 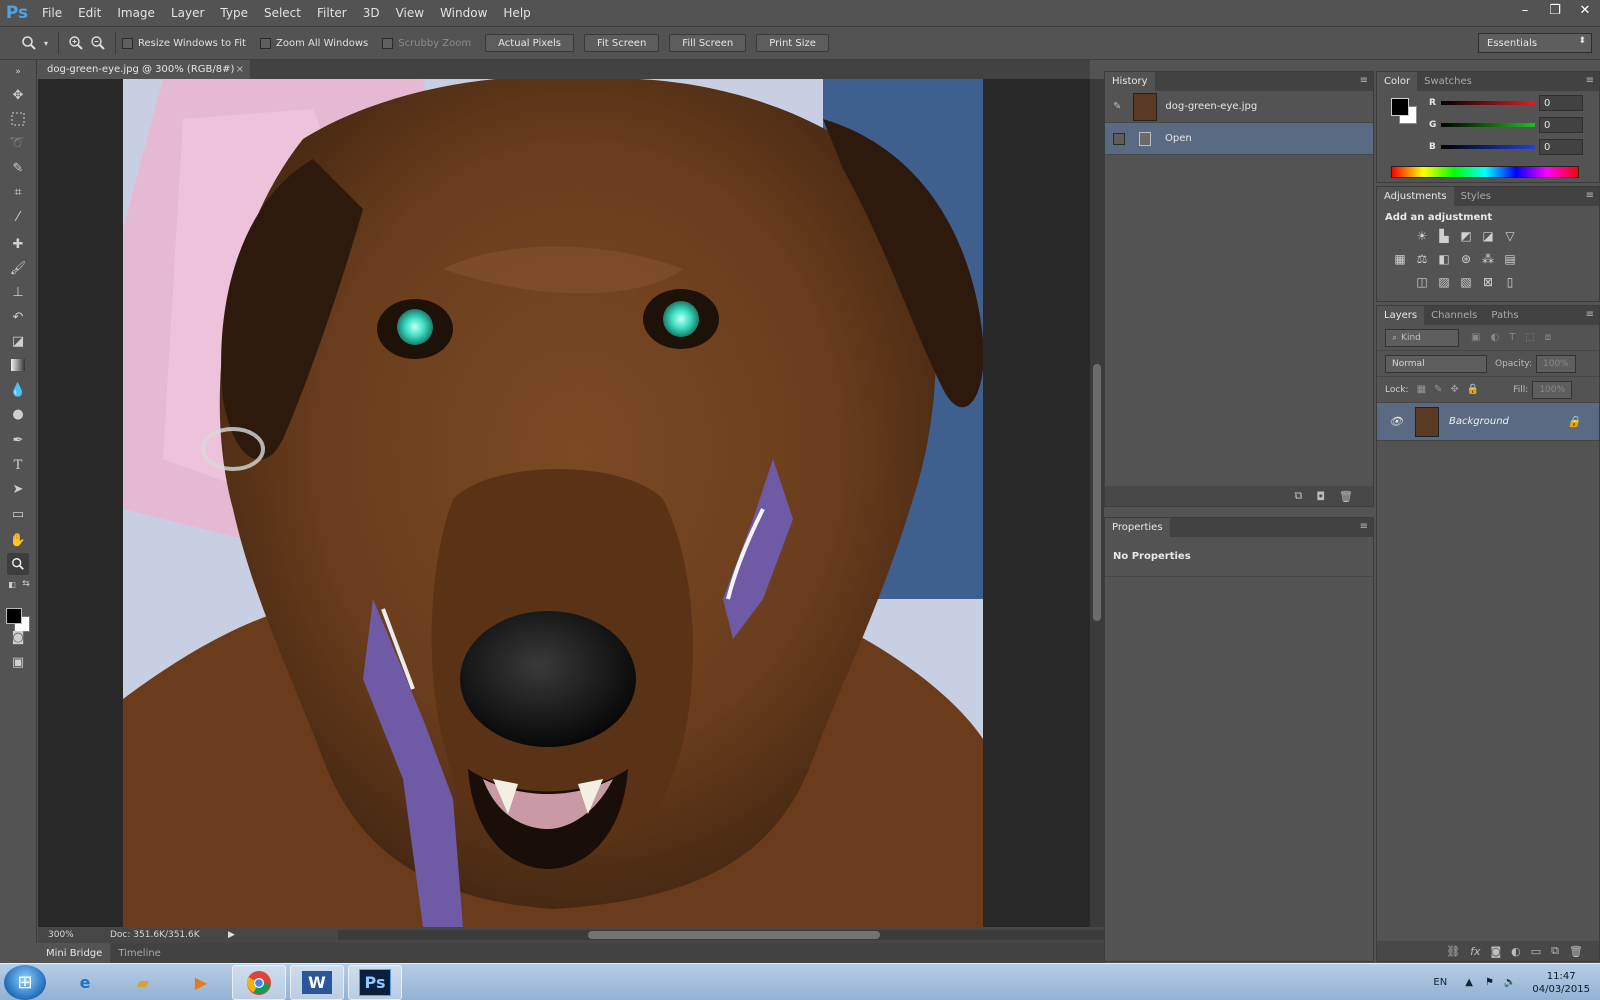 What do you see at coordinates (1479, 421) in the screenshot?
I see `layer-name: Background` at bounding box center [1479, 421].